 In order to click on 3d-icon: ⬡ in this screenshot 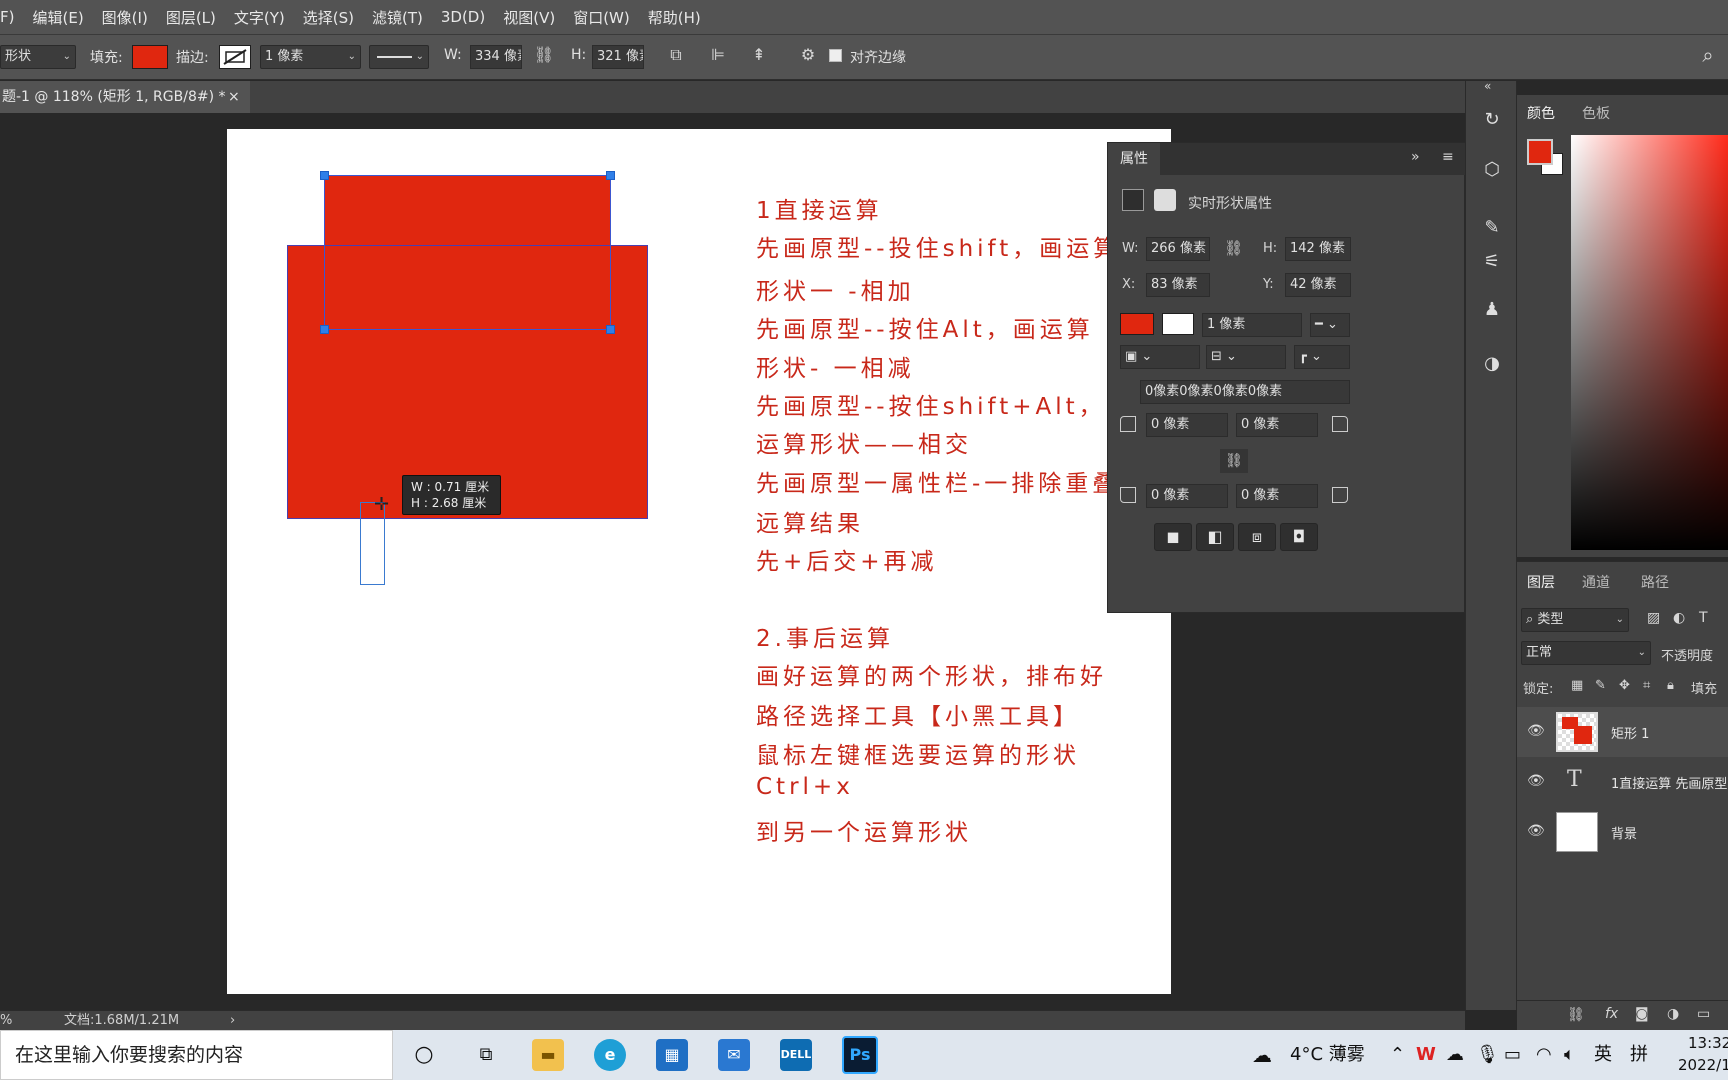, I will do `click(1492, 170)`.